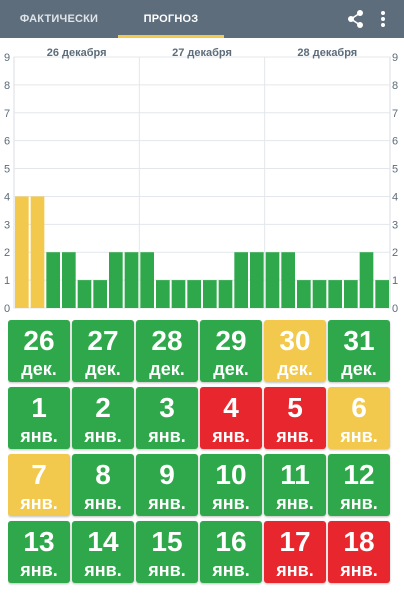  What do you see at coordinates (395, 170) in the screenshot?
I see `y-tick-label-right: 5` at bounding box center [395, 170].